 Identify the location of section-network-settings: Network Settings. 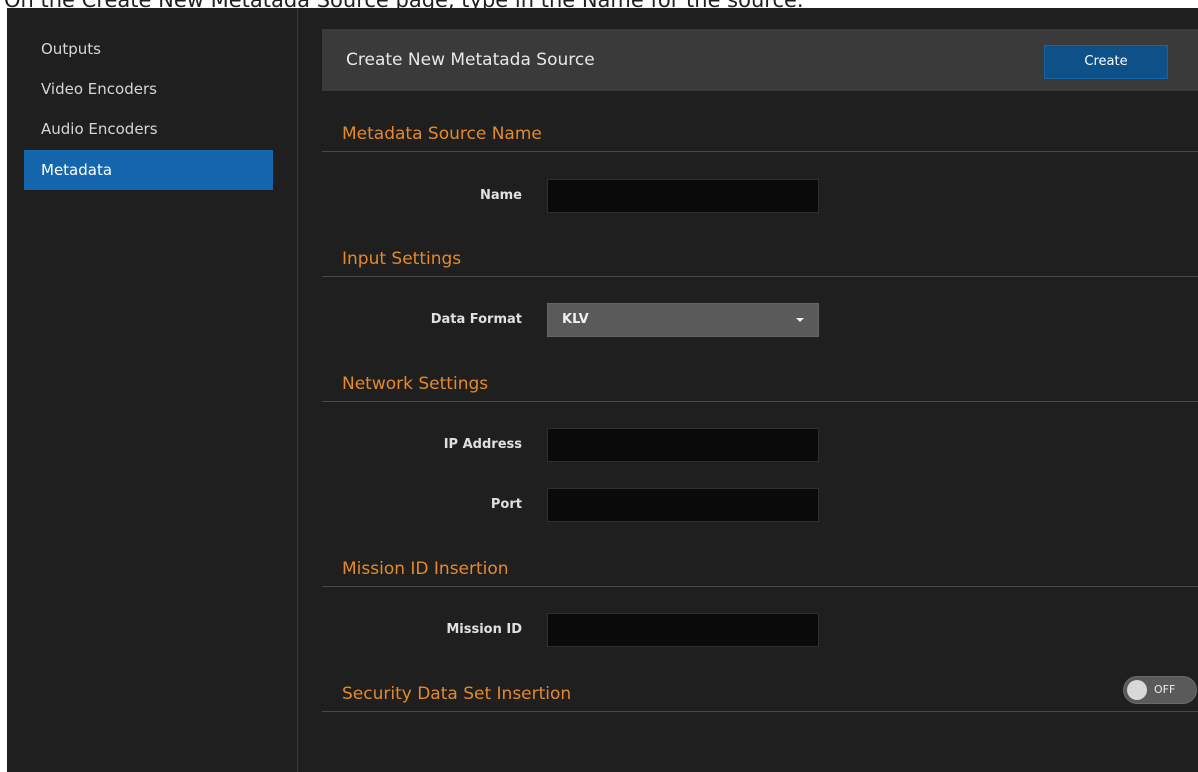
(760, 380).